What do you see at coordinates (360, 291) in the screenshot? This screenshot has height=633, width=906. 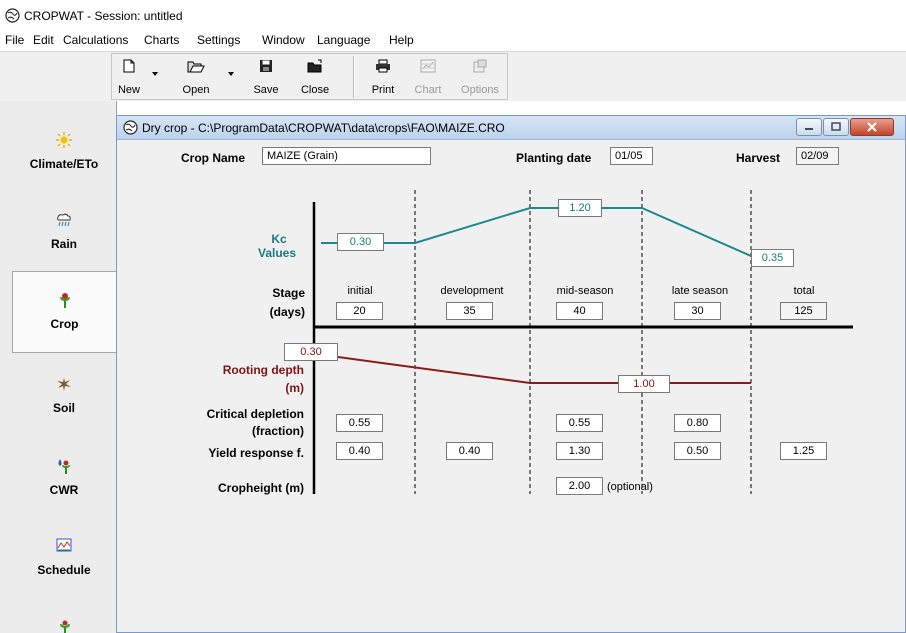 I see `stage-initial-label: initial` at bounding box center [360, 291].